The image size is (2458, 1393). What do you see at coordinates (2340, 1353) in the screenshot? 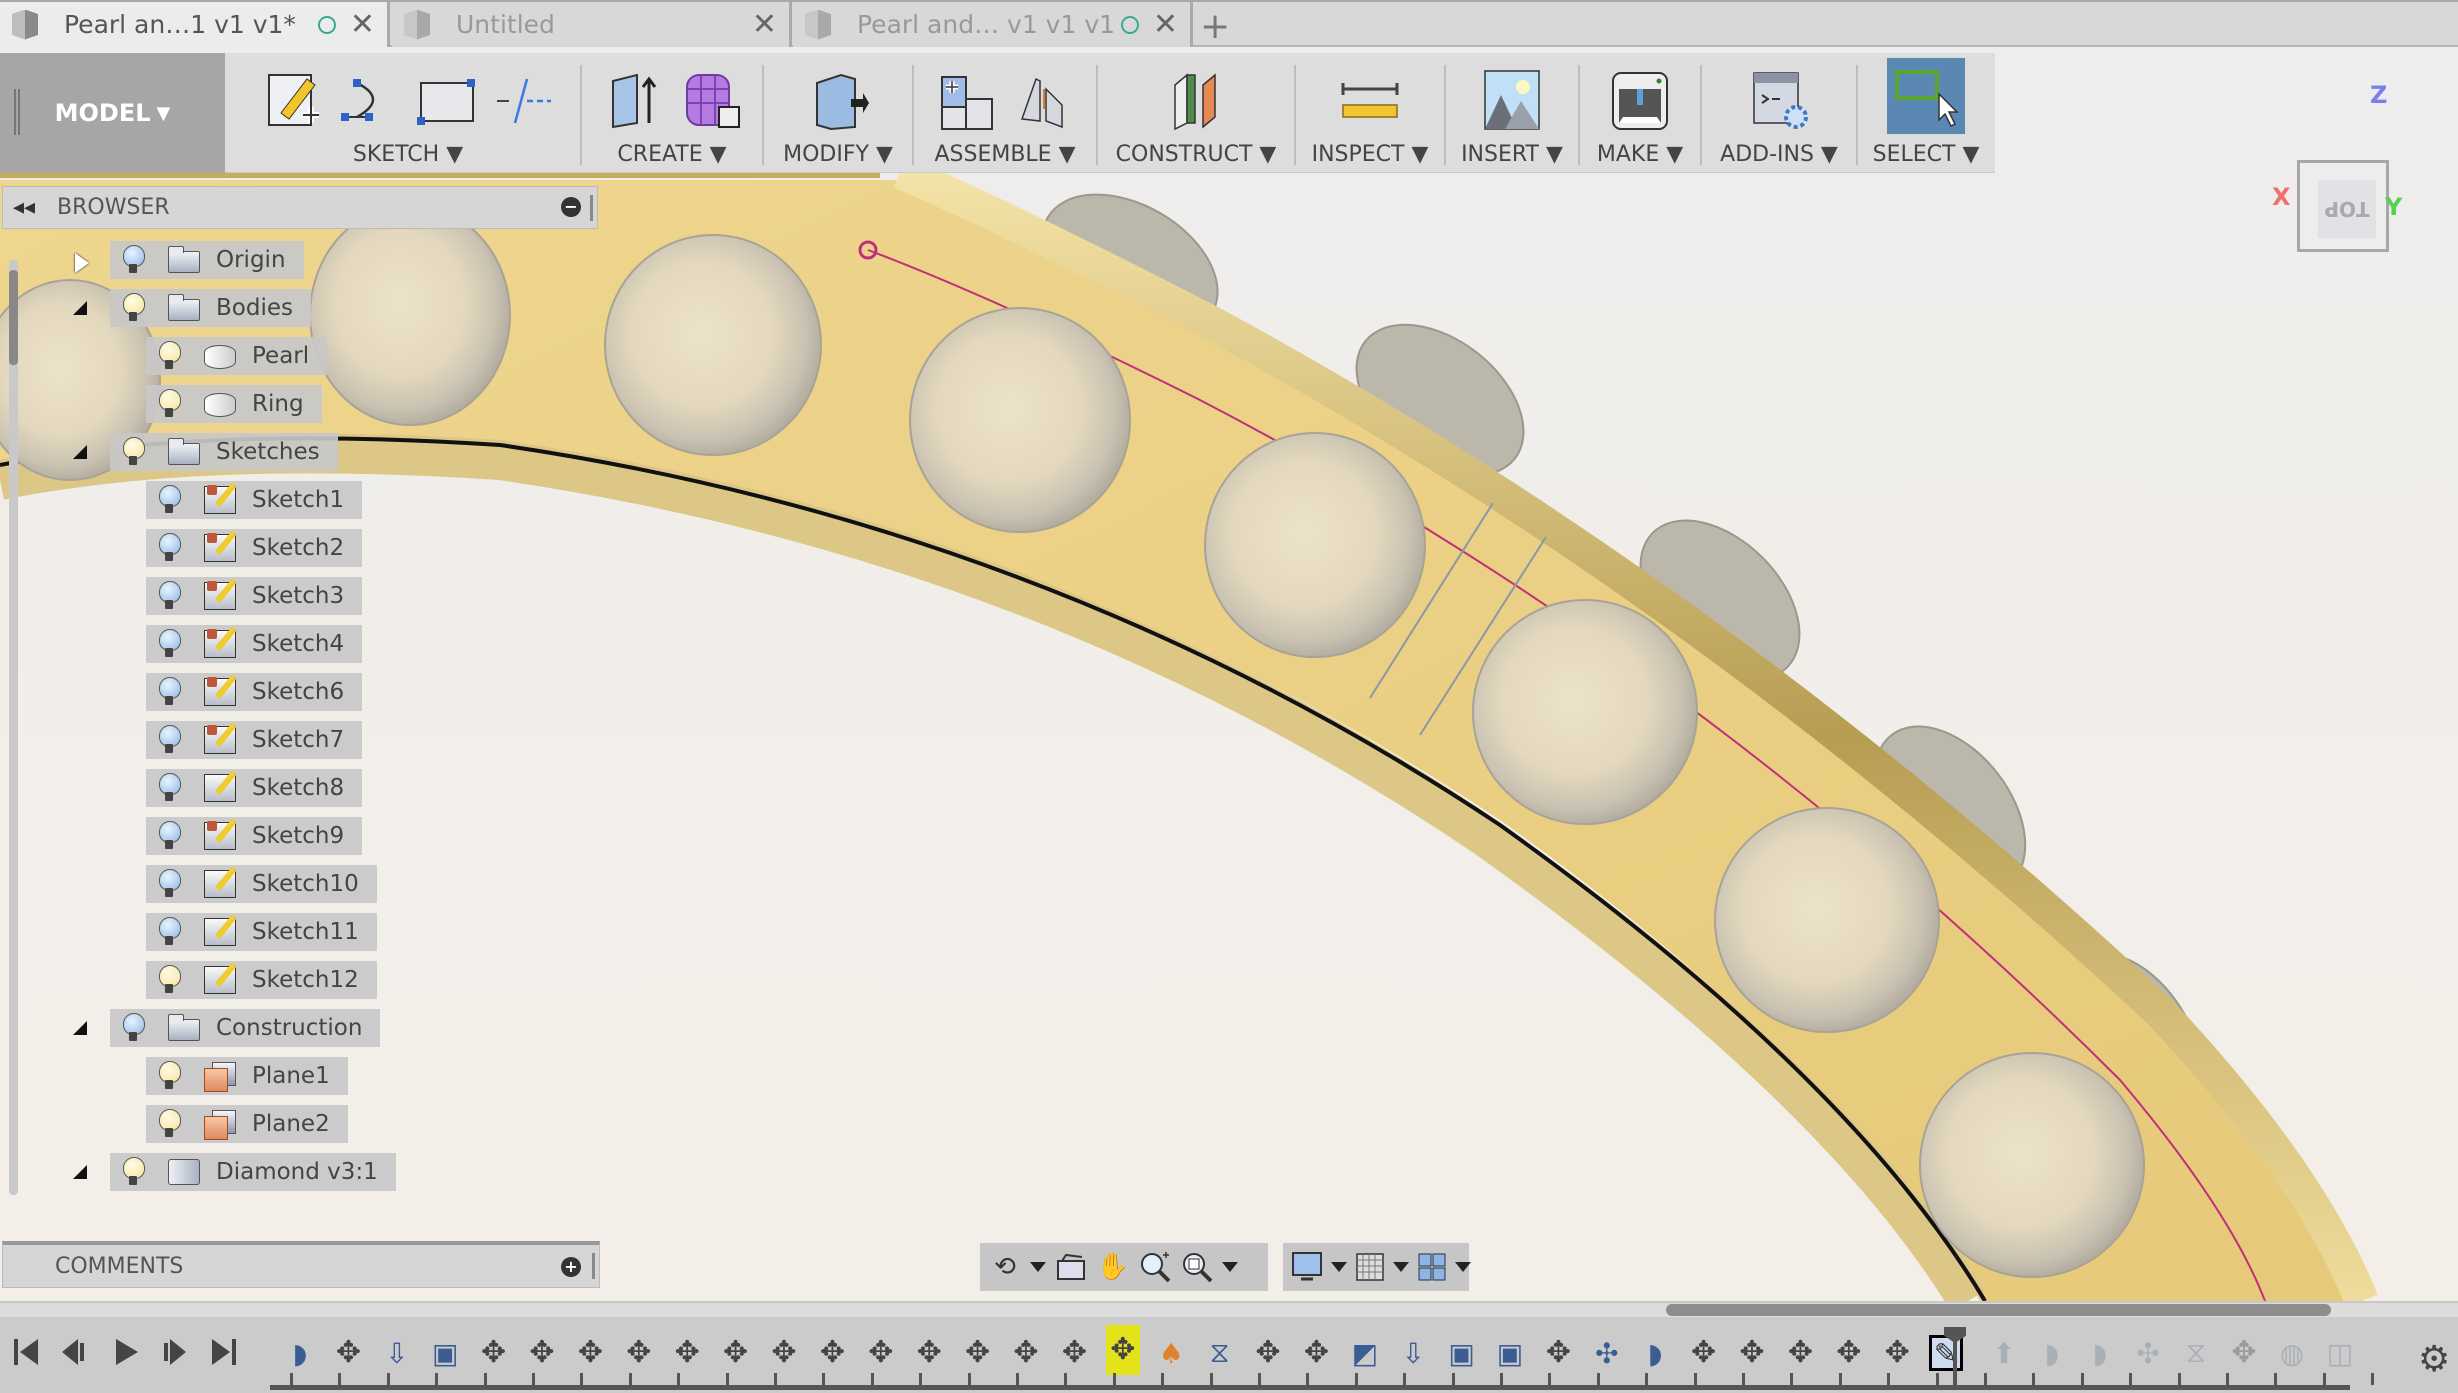
I see `timeline-suppressed-feature-combine: ◫` at bounding box center [2340, 1353].